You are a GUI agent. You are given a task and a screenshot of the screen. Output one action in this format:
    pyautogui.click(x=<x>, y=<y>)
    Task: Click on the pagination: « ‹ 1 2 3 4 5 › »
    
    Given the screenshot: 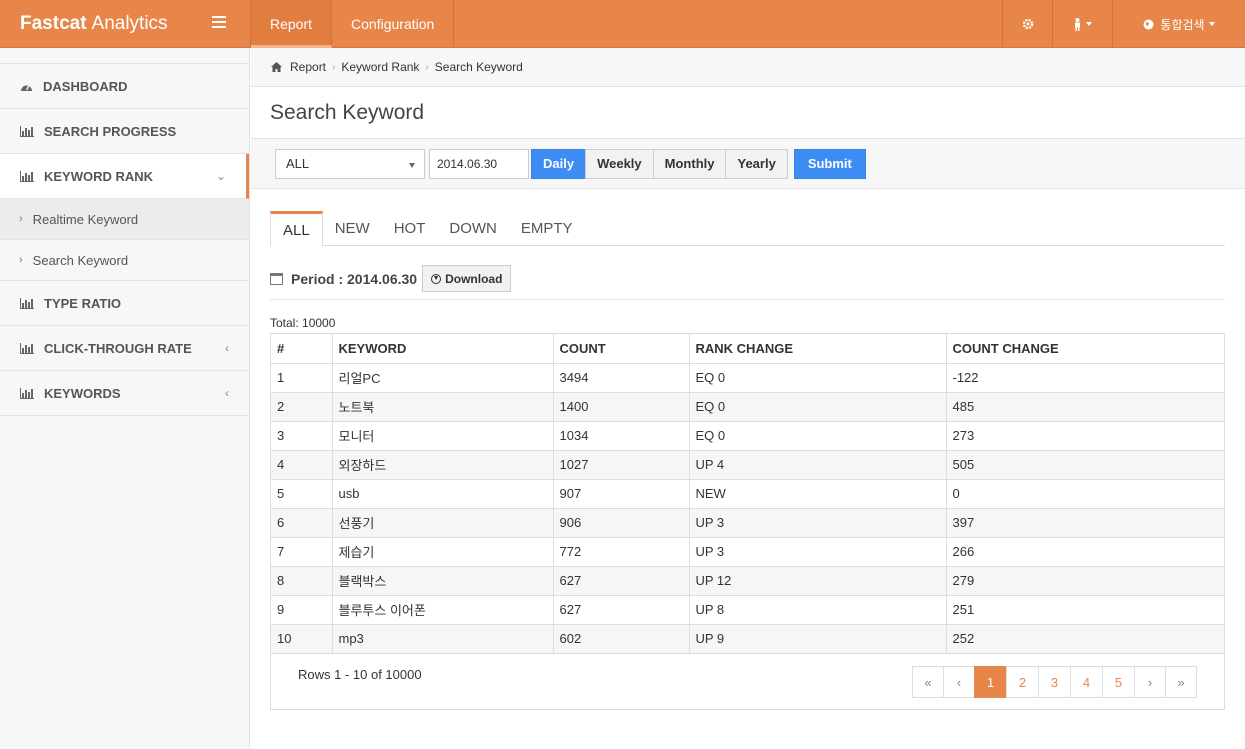 What is the action you would take?
    pyautogui.click(x=1054, y=682)
    